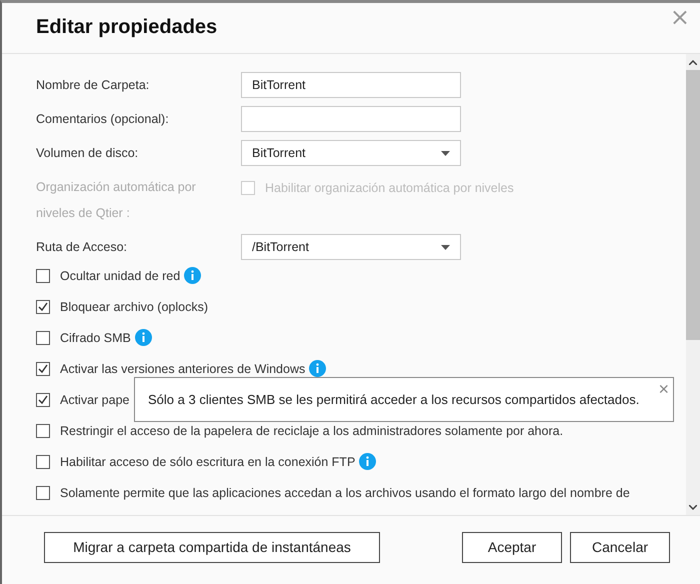  I want to click on field-label: Ruta de Acceso:, so click(82, 247).